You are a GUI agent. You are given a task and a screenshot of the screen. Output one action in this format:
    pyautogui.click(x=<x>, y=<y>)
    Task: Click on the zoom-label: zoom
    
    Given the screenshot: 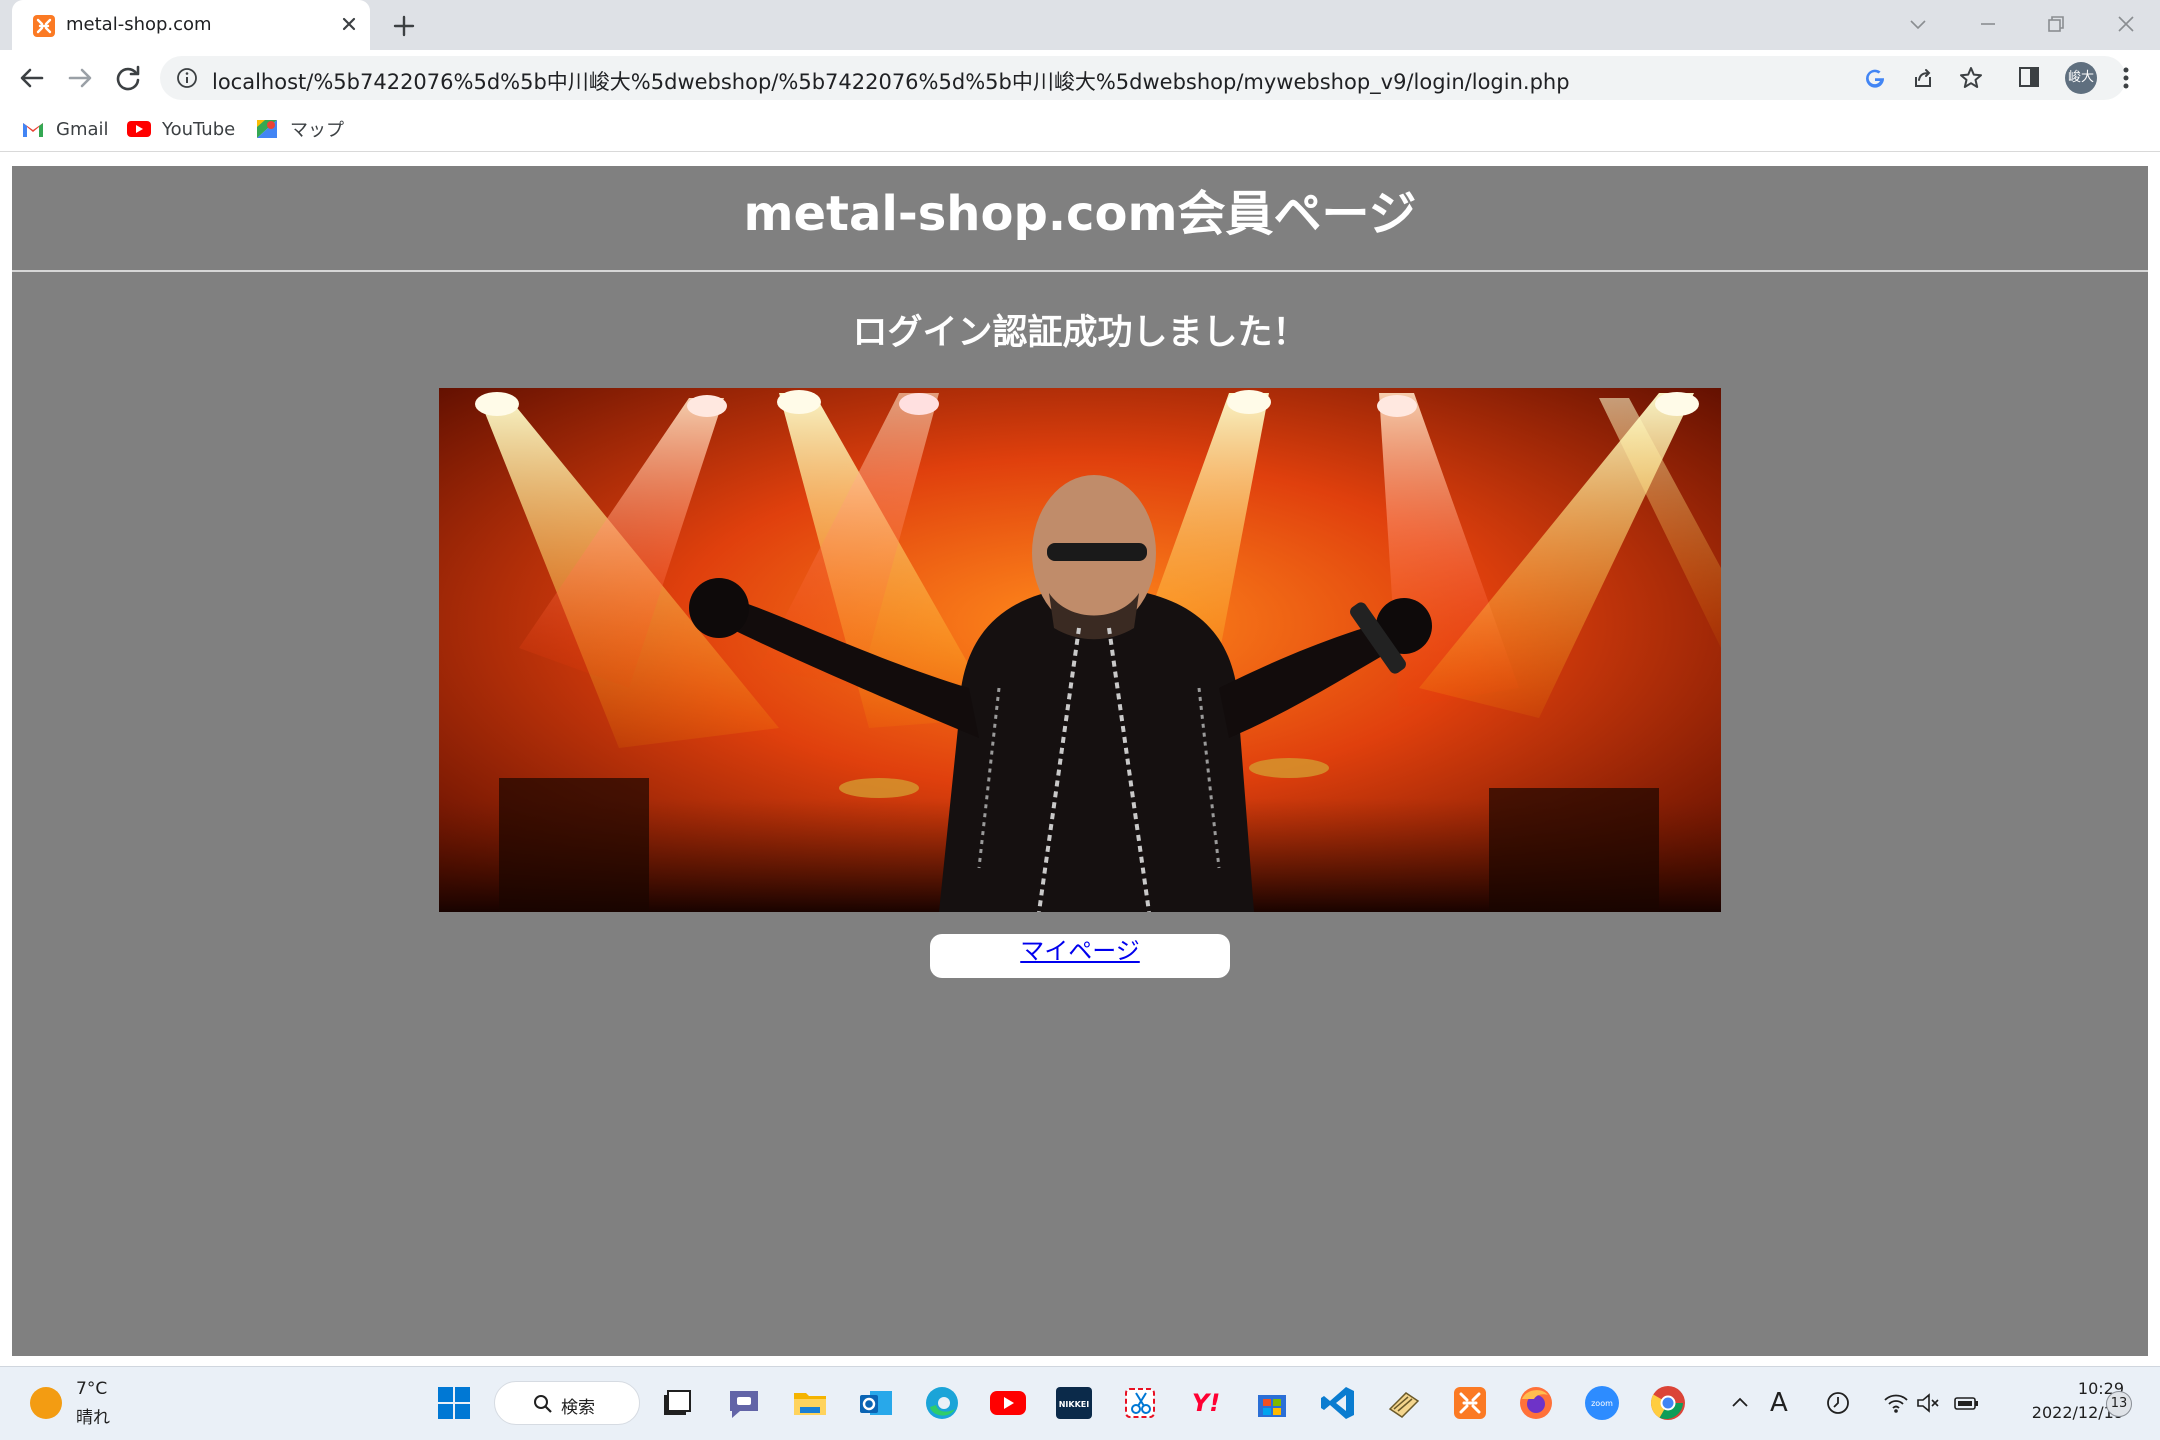 What is the action you would take?
    pyautogui.click(x=1602, y=1403)
    